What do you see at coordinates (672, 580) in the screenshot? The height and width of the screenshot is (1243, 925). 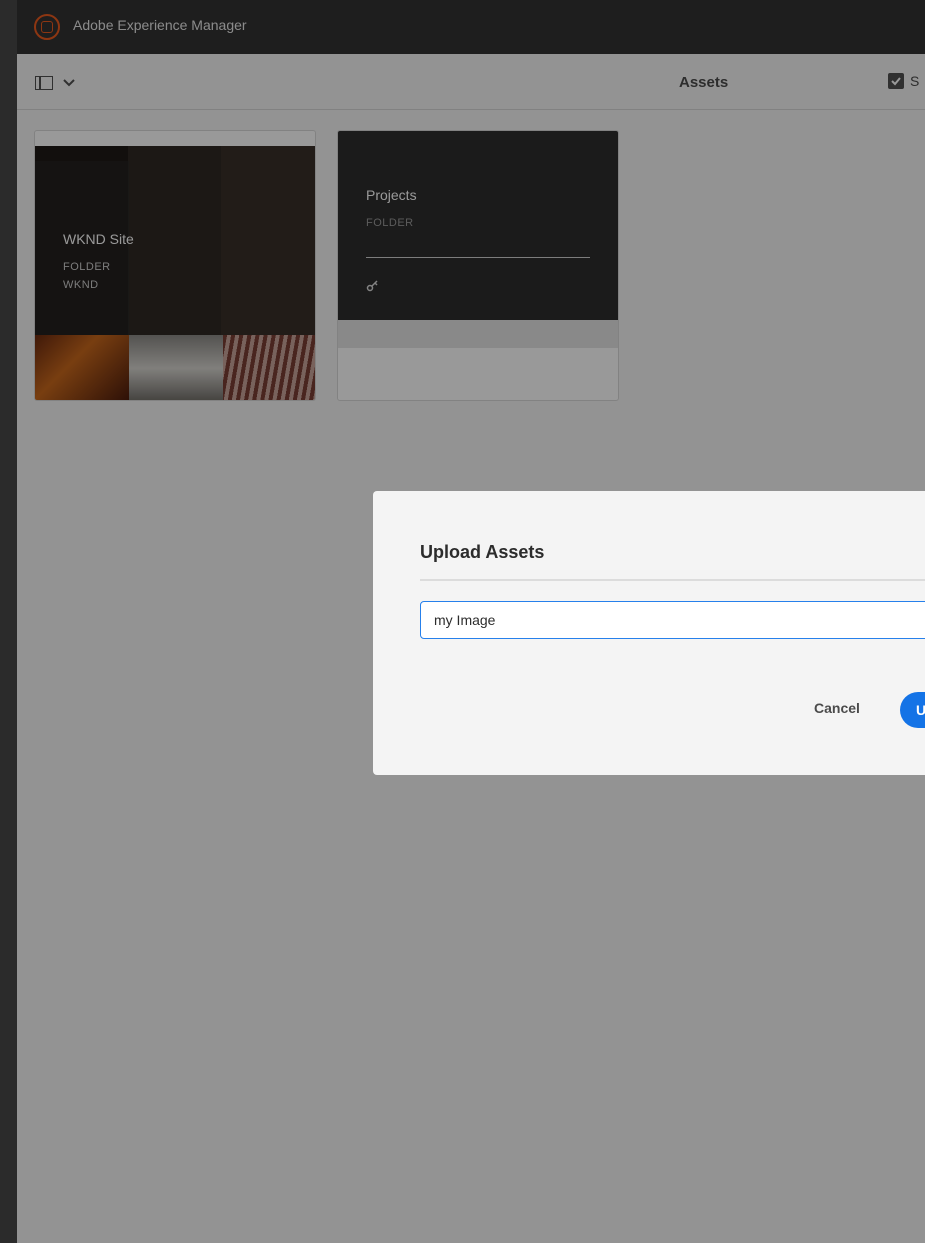 I see `dialog-divider` at bounding box center [672, 580].